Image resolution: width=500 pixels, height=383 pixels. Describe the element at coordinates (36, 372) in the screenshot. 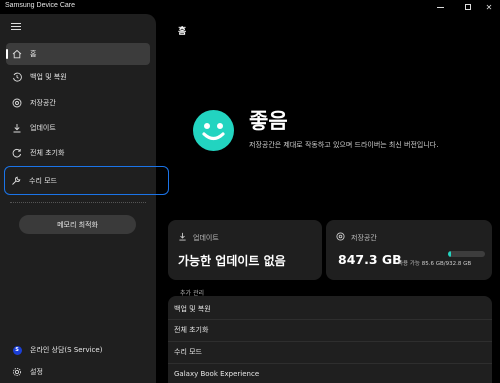

I see `sidebar-item-label: 설정` at that location.